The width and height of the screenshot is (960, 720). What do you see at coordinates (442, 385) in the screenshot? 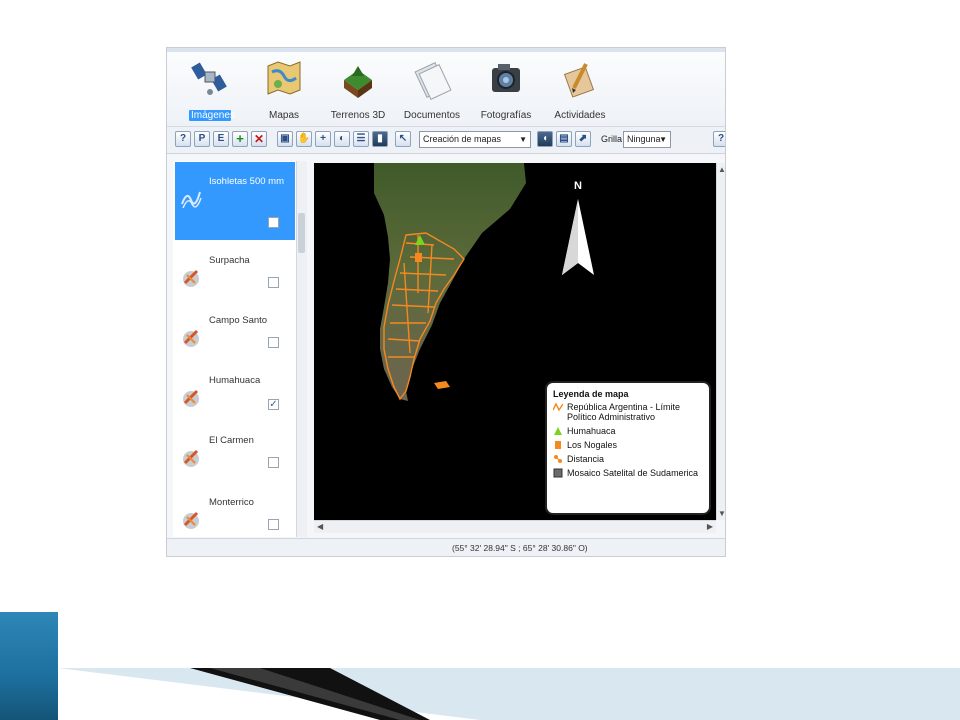
I see `malvinas-islands` at bounding box center [442, 385].